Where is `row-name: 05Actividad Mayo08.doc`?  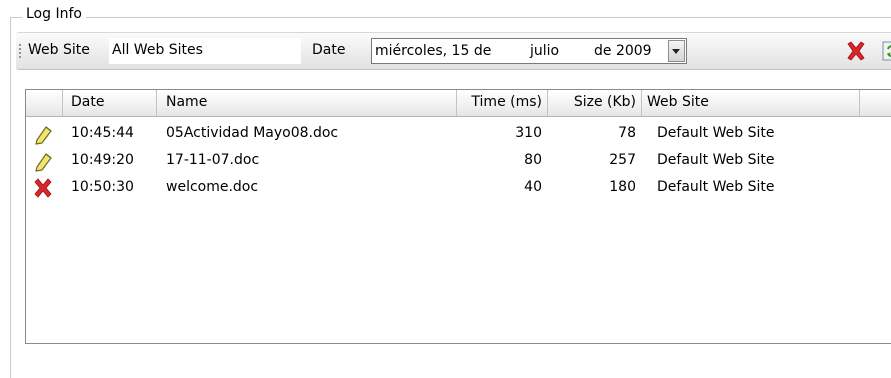
row-name: 05Actividad Mayo08.doc is located at coordinates (252, 133).